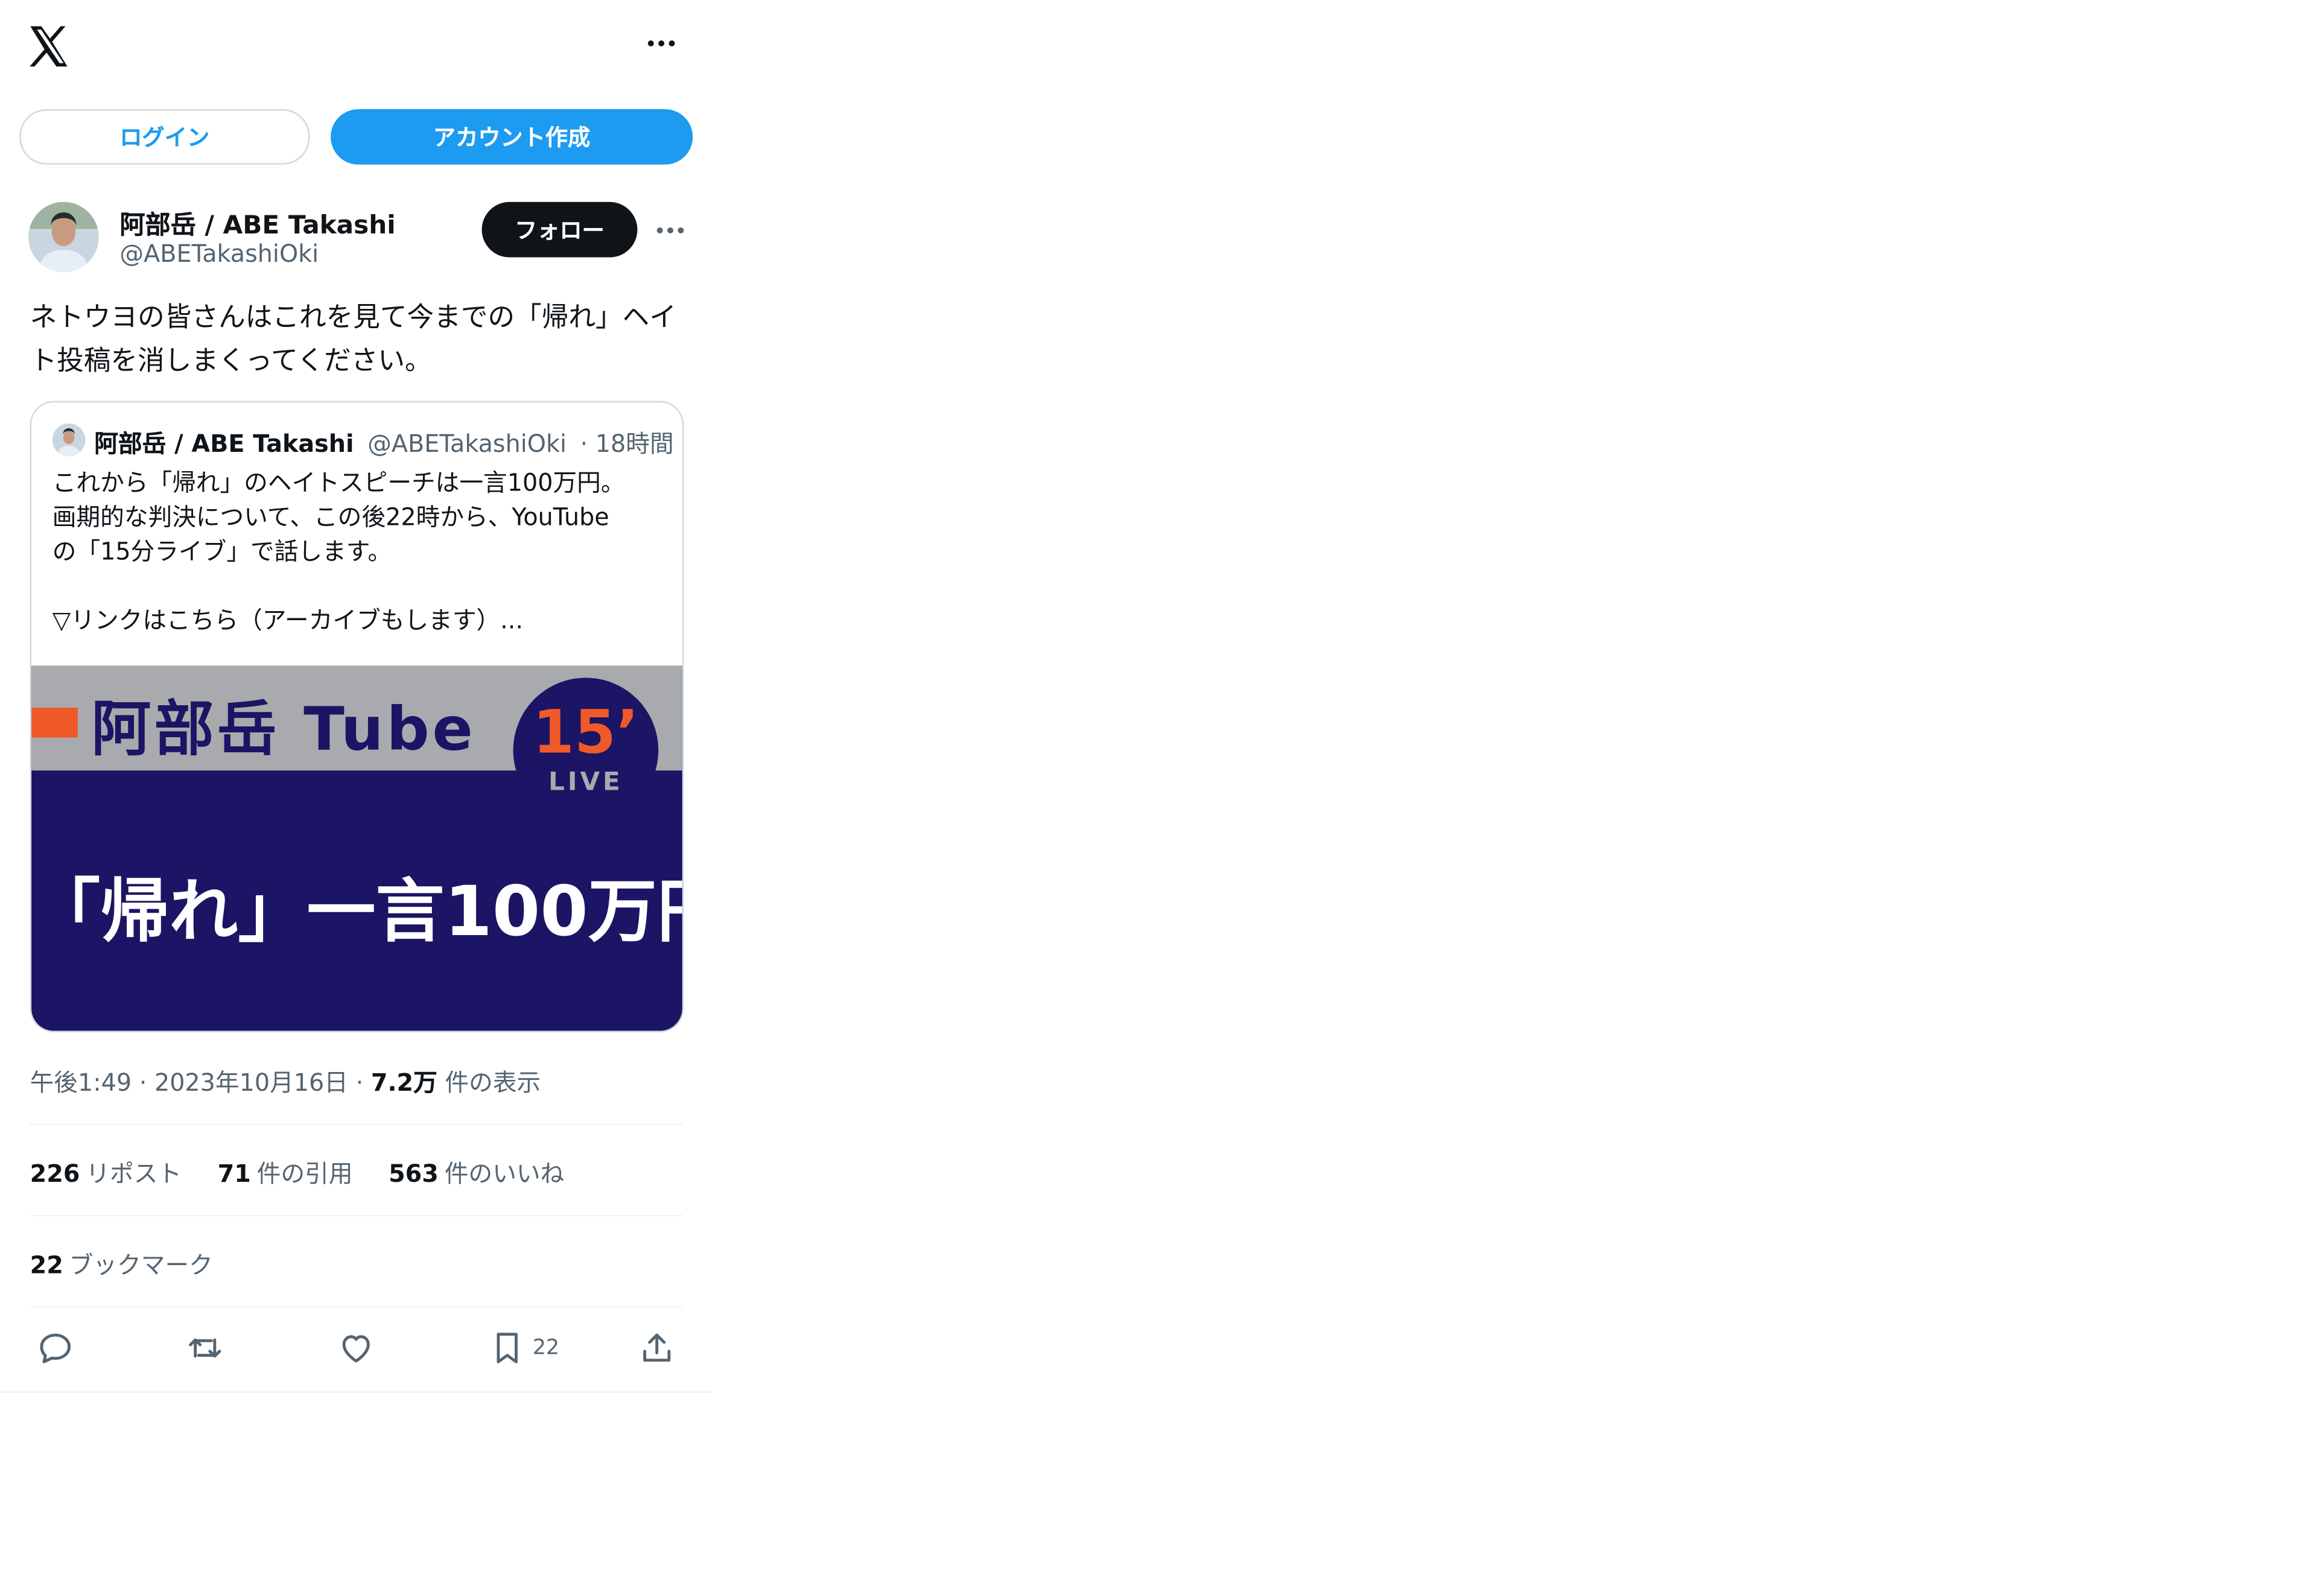  Describe the element at coordinates (54, 723) in the screenshot. I see `thumbnail-accent-bar` at that location.